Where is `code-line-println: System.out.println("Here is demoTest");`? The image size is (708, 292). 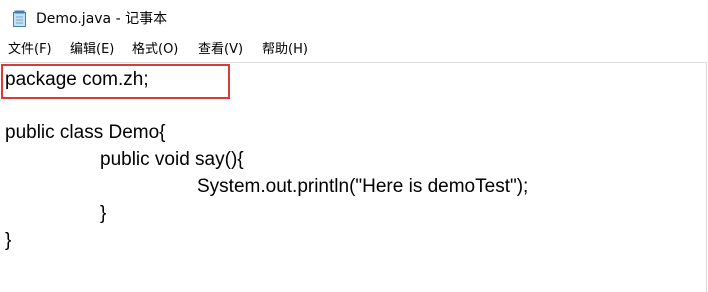
code-line-println: System.out.println("Here is demoTest"); is located at coordinates (363, 186).